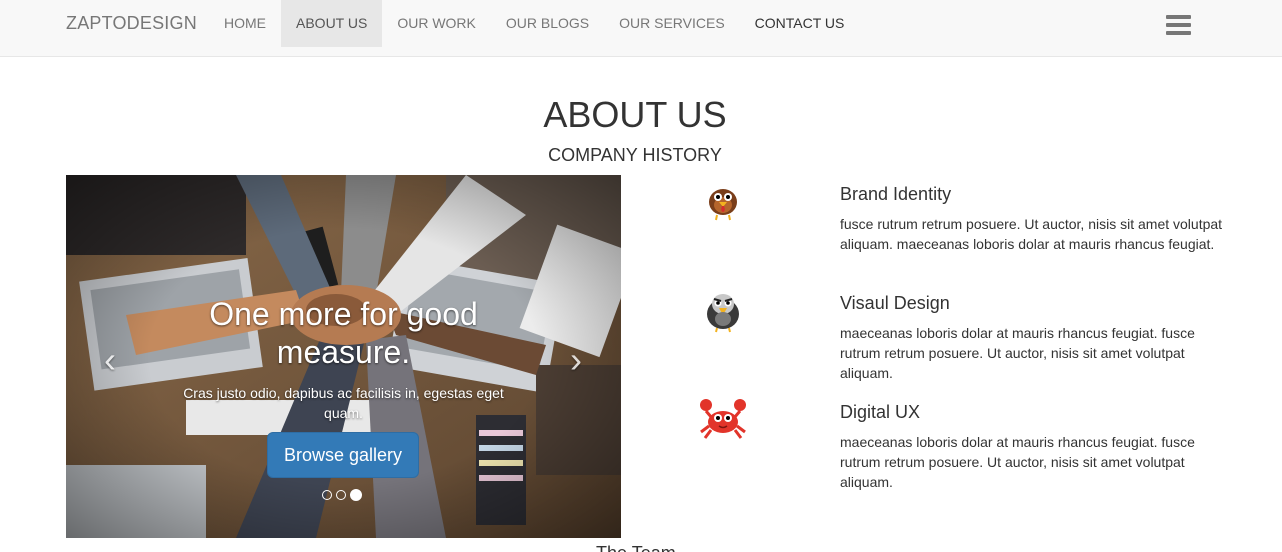 The height and width of the screenshot is (552, 1282). What do you see at coordinates (672, 23) in the screenshot?
I see `nav-item-our-services: OUR SERVICES` at bounding box center [672, 23].